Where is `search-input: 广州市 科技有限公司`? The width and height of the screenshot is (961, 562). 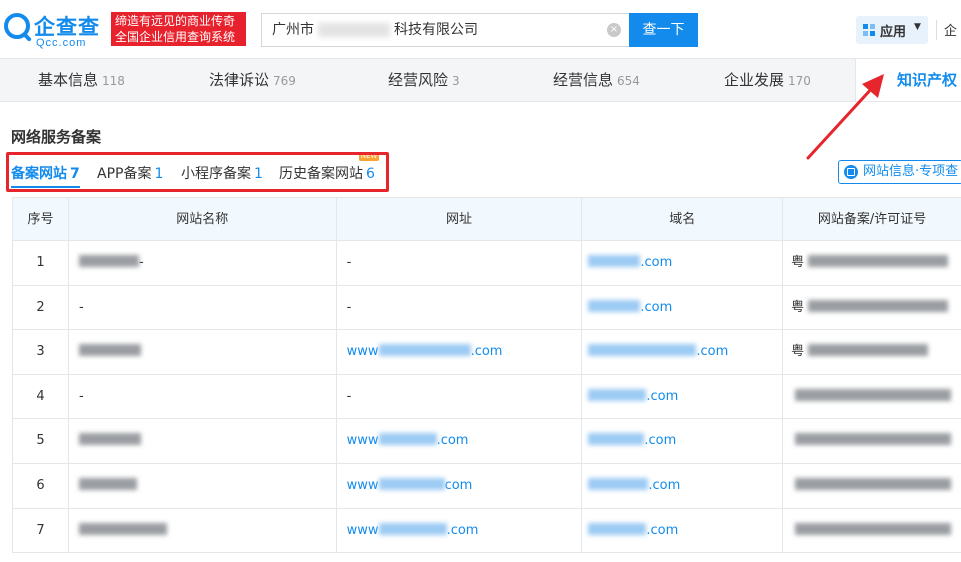 search-input: 广州市 科技有限公司 is located at coordinates (445, 30).